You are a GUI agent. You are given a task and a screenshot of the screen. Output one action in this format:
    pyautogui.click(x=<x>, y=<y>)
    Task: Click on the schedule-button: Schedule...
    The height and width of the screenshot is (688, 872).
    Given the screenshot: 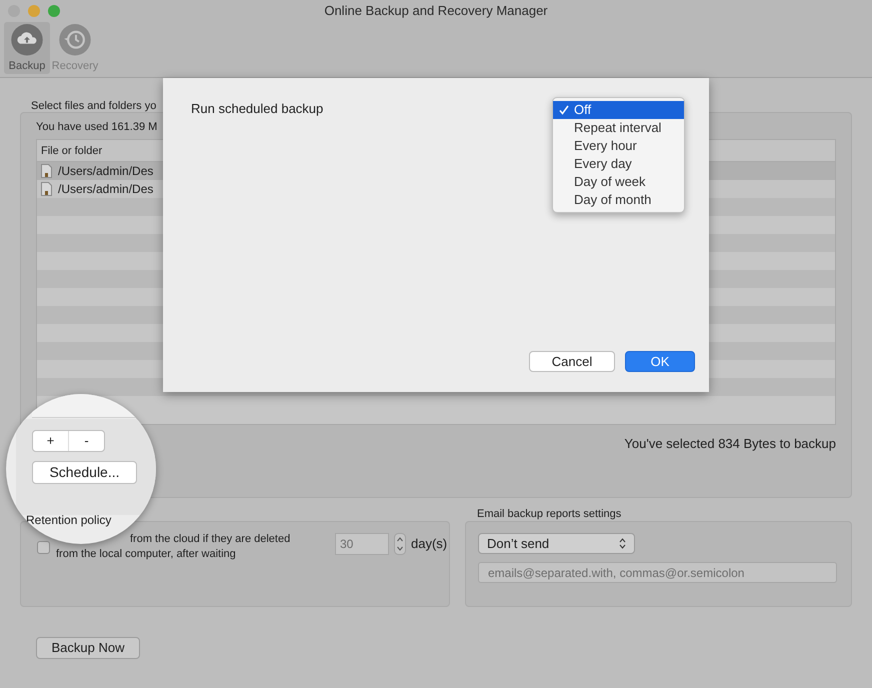 What is the action you would take?
    pyautogui.click(x=84, y=472)
    